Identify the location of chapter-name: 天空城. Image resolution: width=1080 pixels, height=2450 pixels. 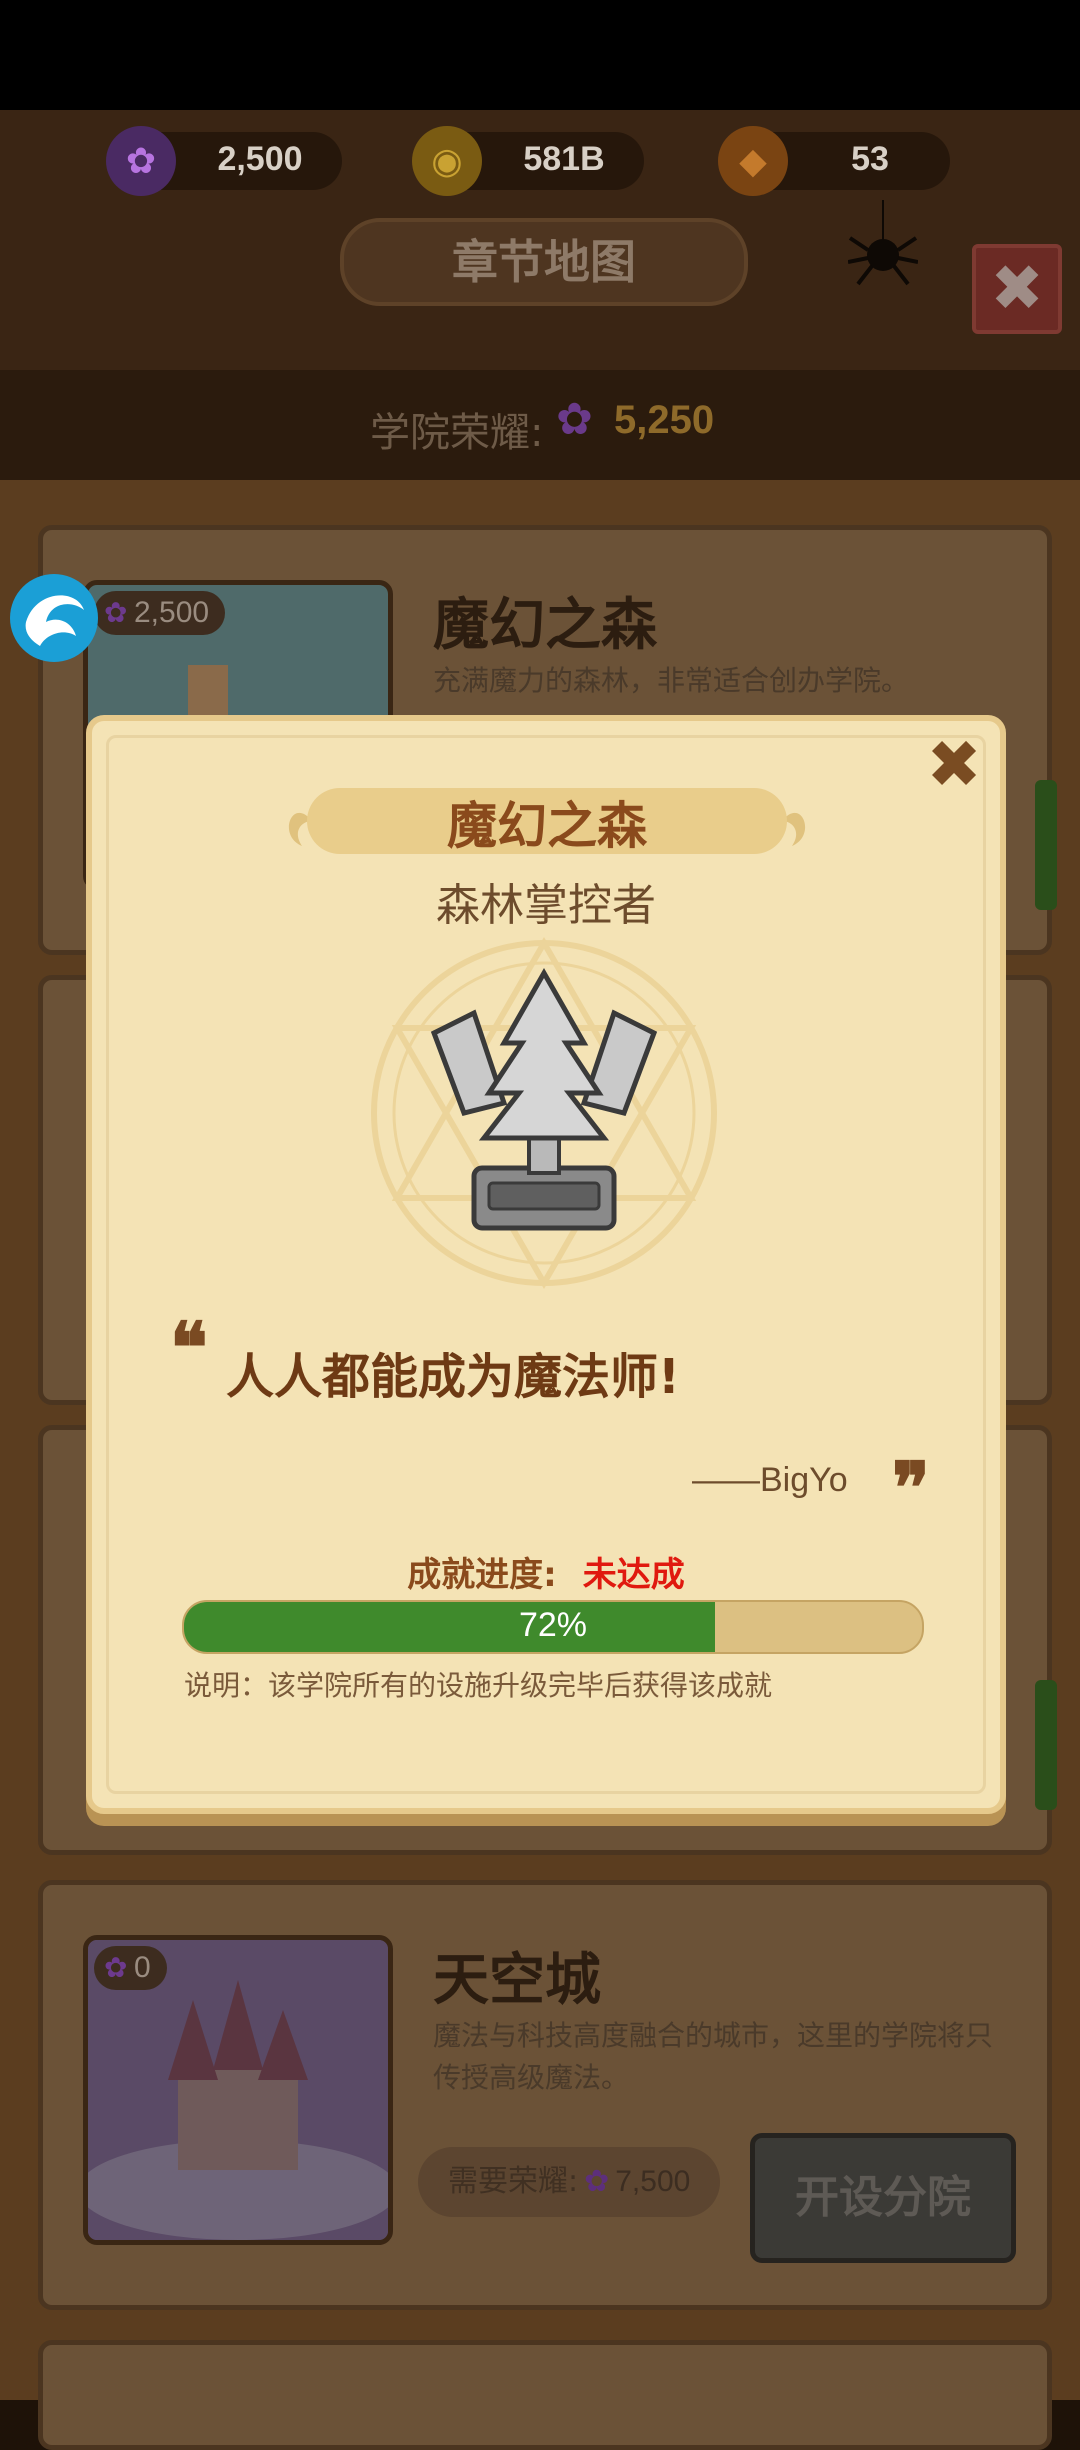
(517, 1980).